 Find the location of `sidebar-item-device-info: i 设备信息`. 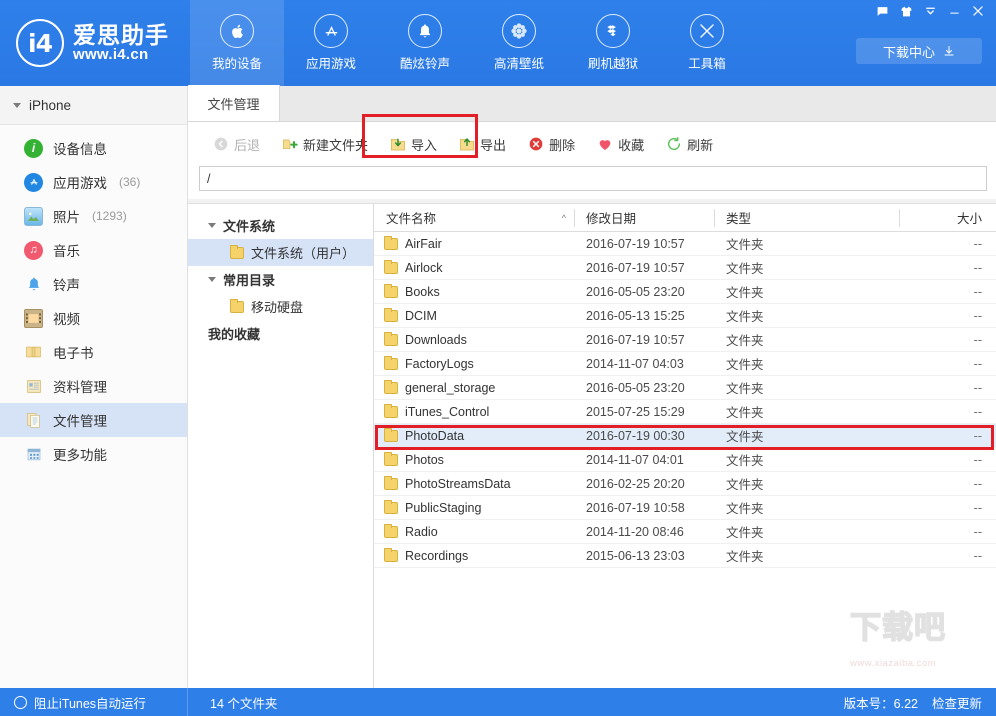

sidebar-item-device-info: i 设备信息 is located at coordinates (93, 148).